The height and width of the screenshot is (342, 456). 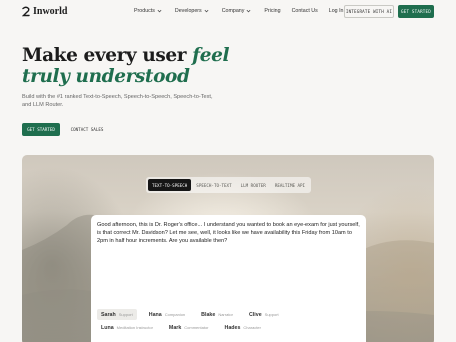 I want to click on menu-developers: Developers, so click(x=192, y=11).